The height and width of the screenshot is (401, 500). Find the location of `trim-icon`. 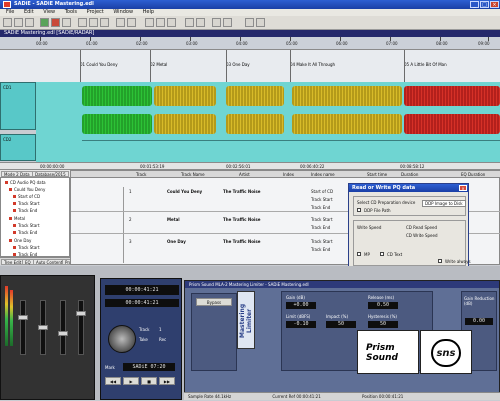

trim-icon is located at coordinates (149, 22).